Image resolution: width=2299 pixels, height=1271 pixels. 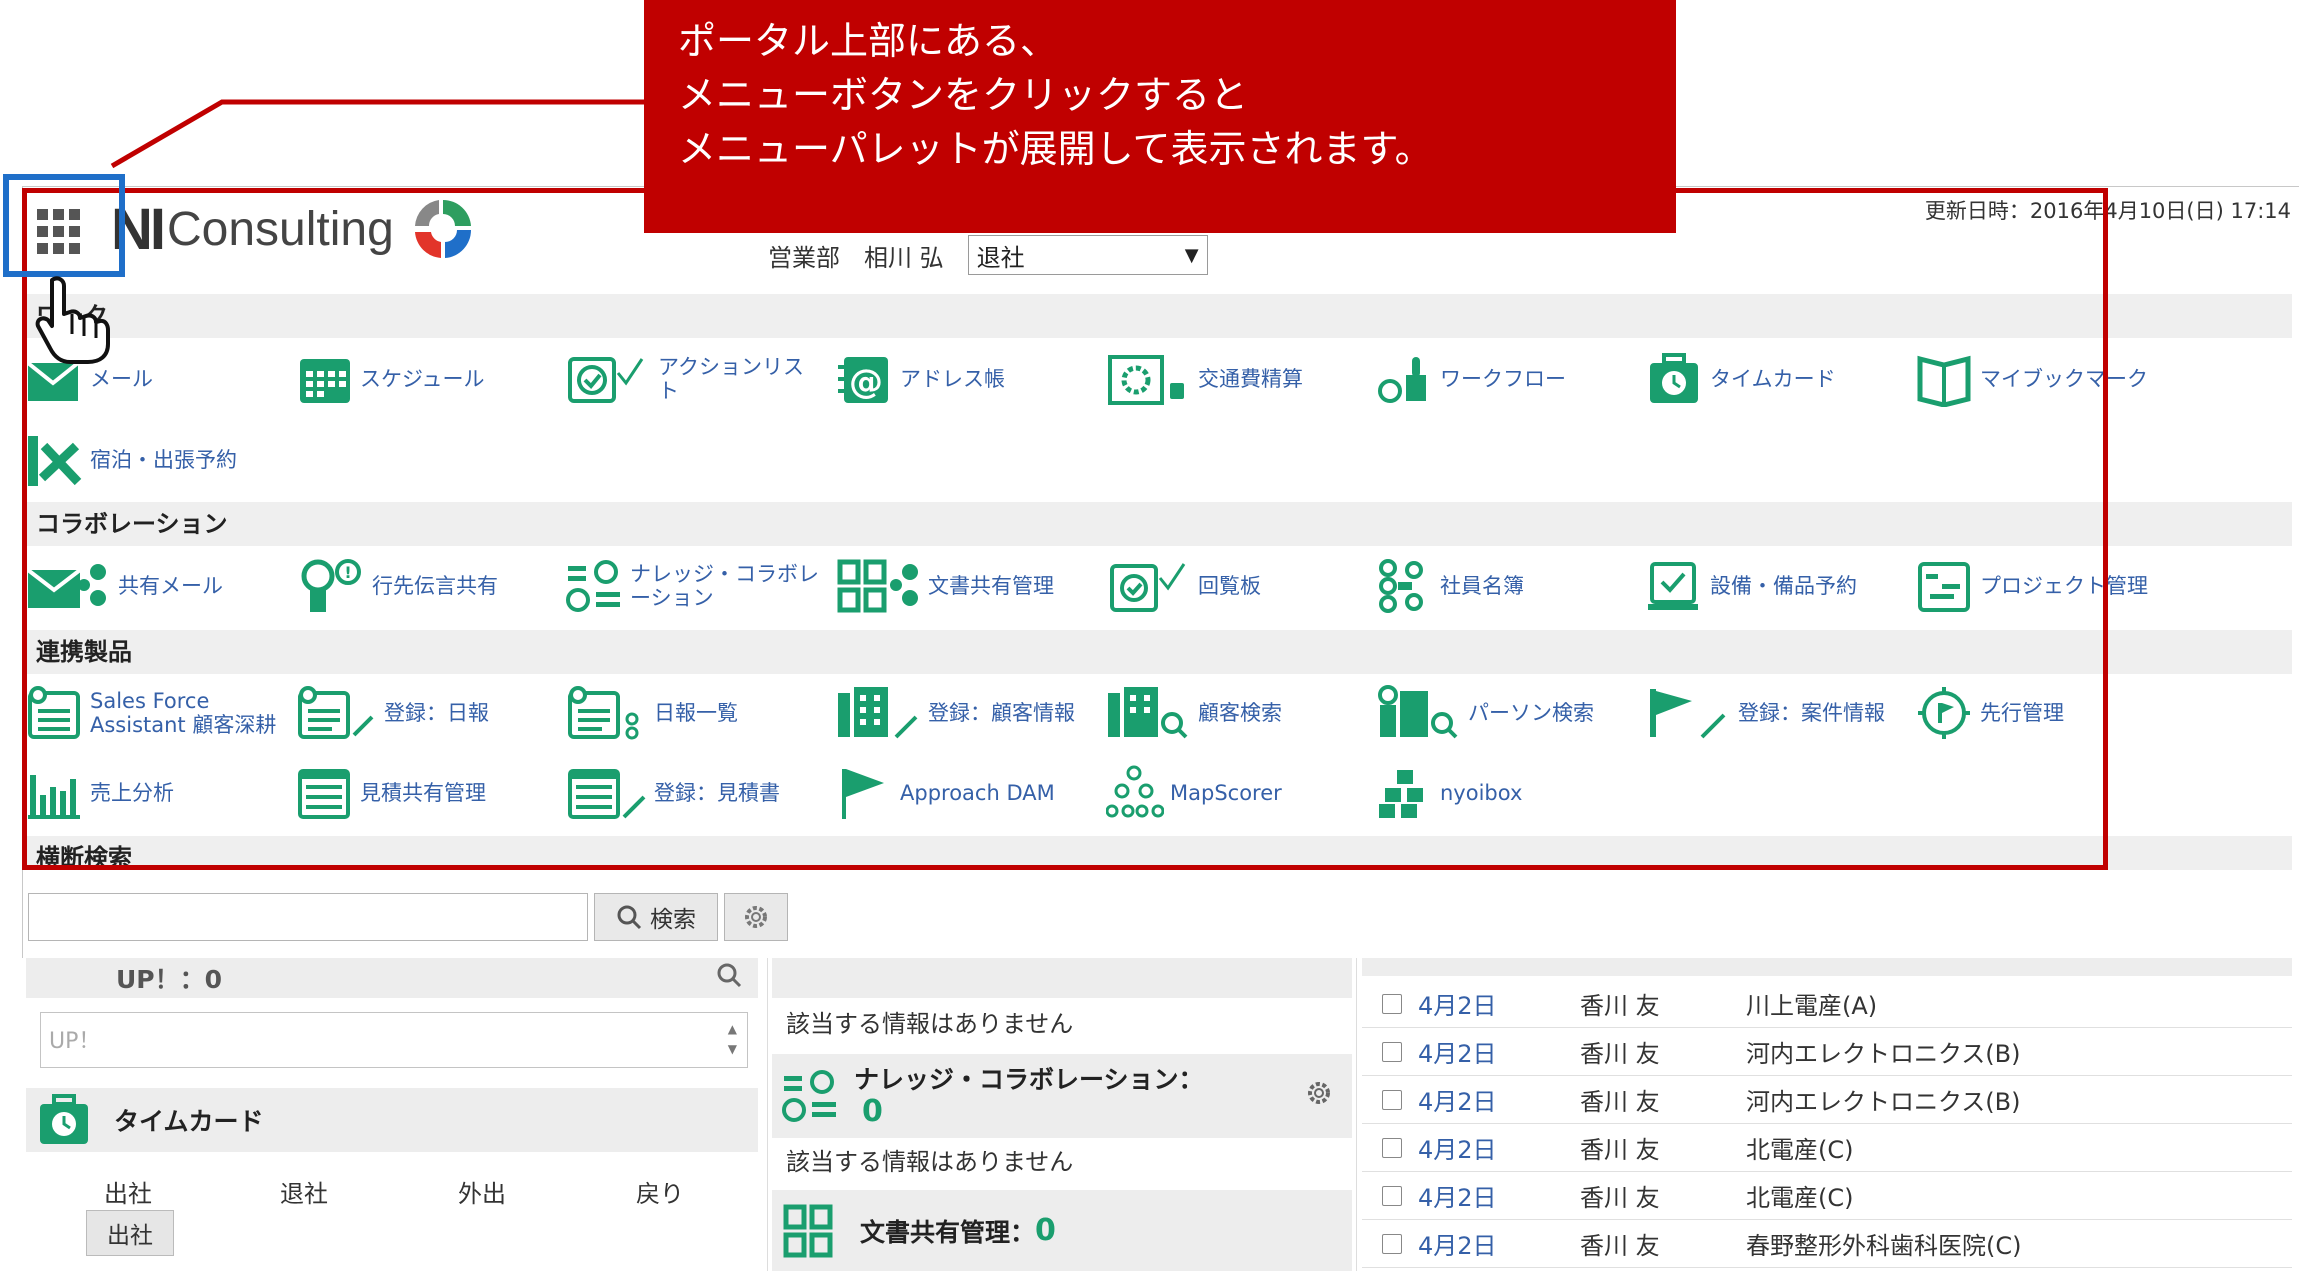 I want to click on menu-item-sales-analysis: 売上分析, so click(x=160, y=793).